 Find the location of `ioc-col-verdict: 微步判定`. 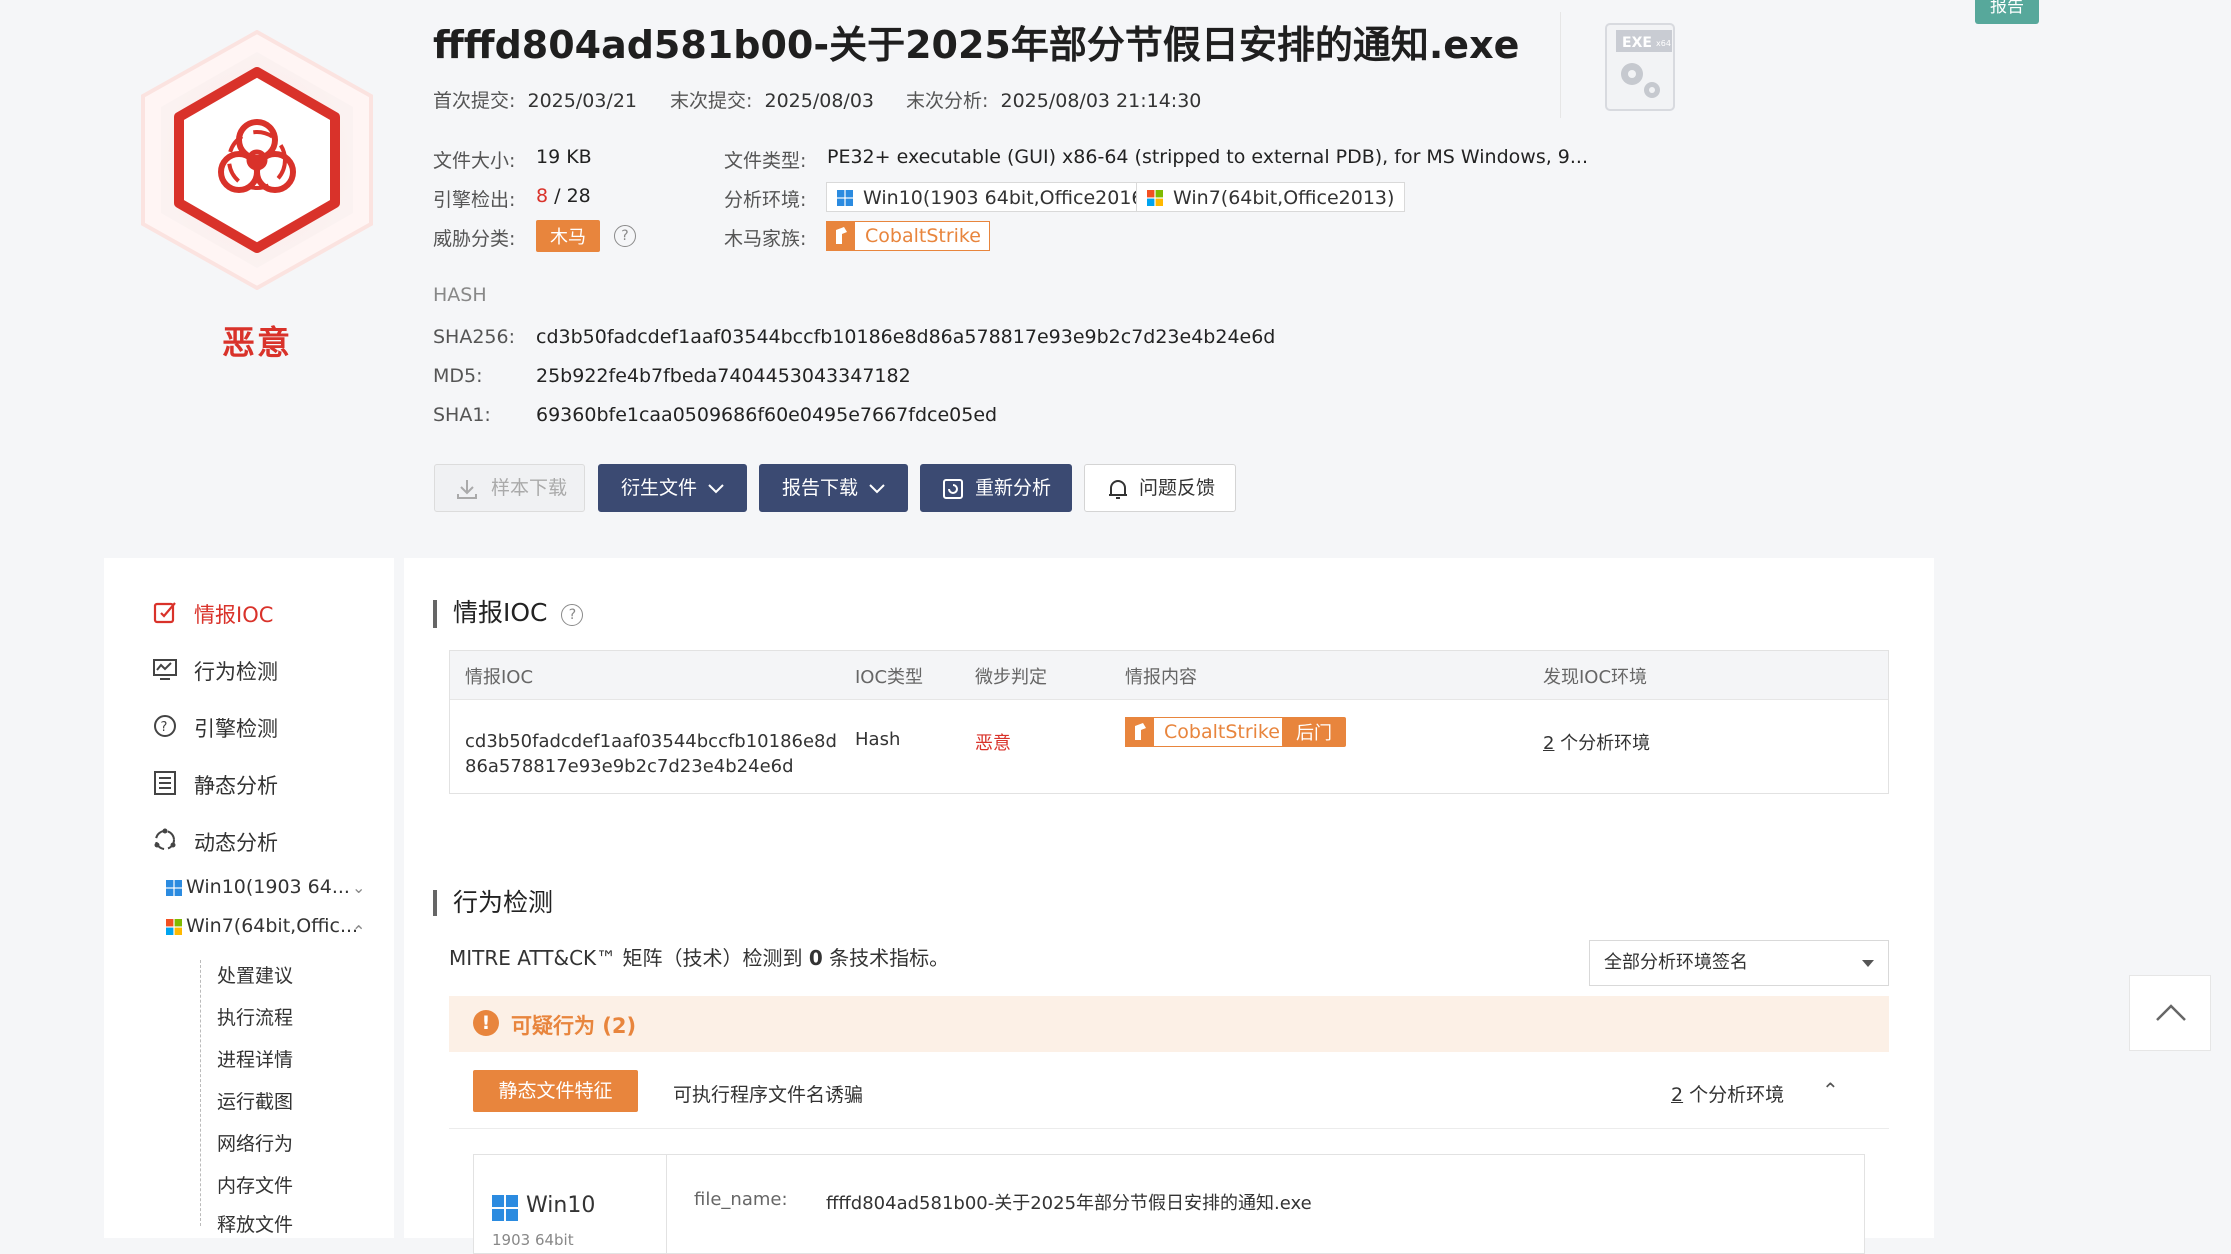

ioc-col-verdict: 微步判定 is located at coordinates (1011, 677).